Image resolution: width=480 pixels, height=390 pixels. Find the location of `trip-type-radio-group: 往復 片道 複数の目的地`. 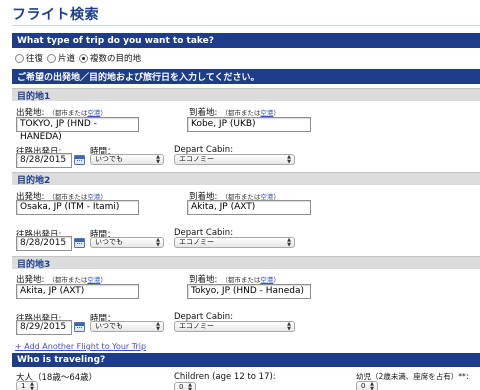

trip-type-radio-group: 往復 片道 複数の目的地 is located at coordinates (80, 58).